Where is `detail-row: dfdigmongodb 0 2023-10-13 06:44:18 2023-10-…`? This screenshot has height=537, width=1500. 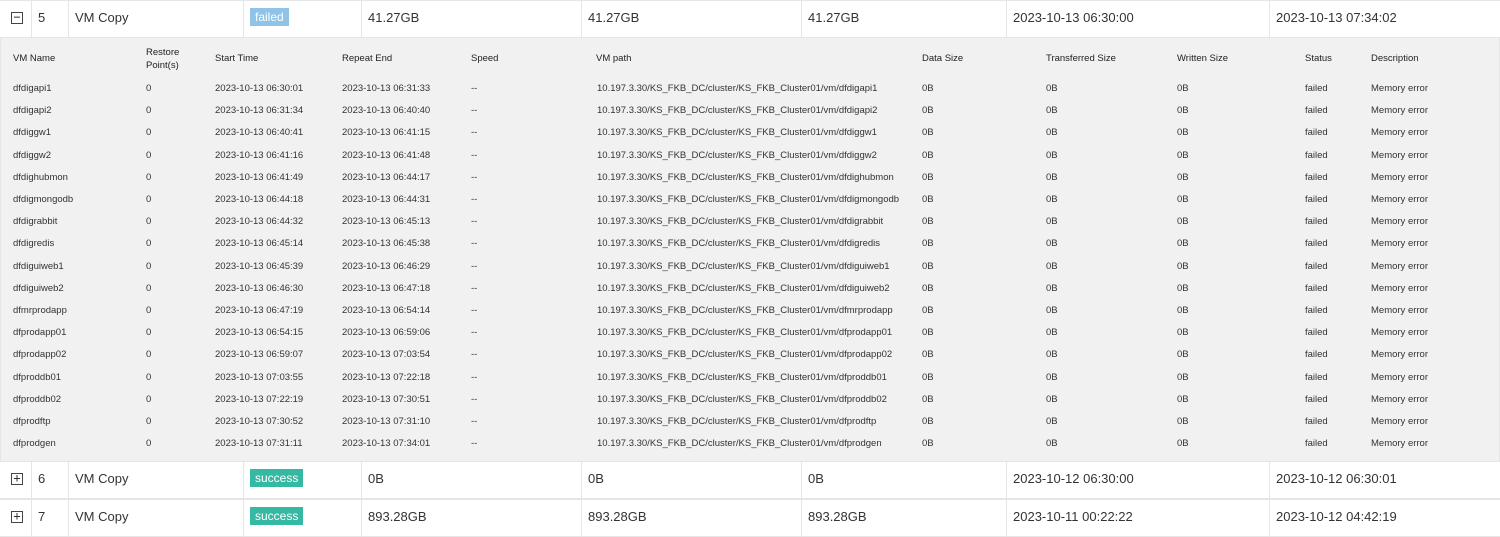
detail-row: dfdigmongodb 0 2023-10-13 06:44:18 2023-10-… is located at coordinates (750, 200).